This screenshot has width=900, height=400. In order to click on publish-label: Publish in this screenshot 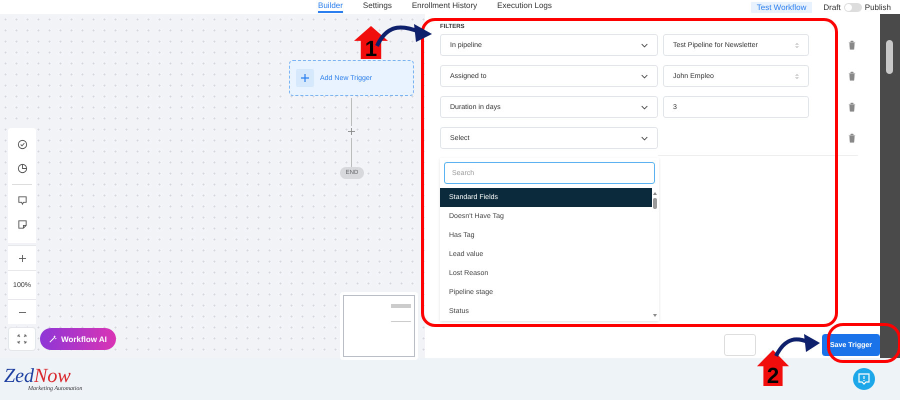, I will do `click(877, 7)`.